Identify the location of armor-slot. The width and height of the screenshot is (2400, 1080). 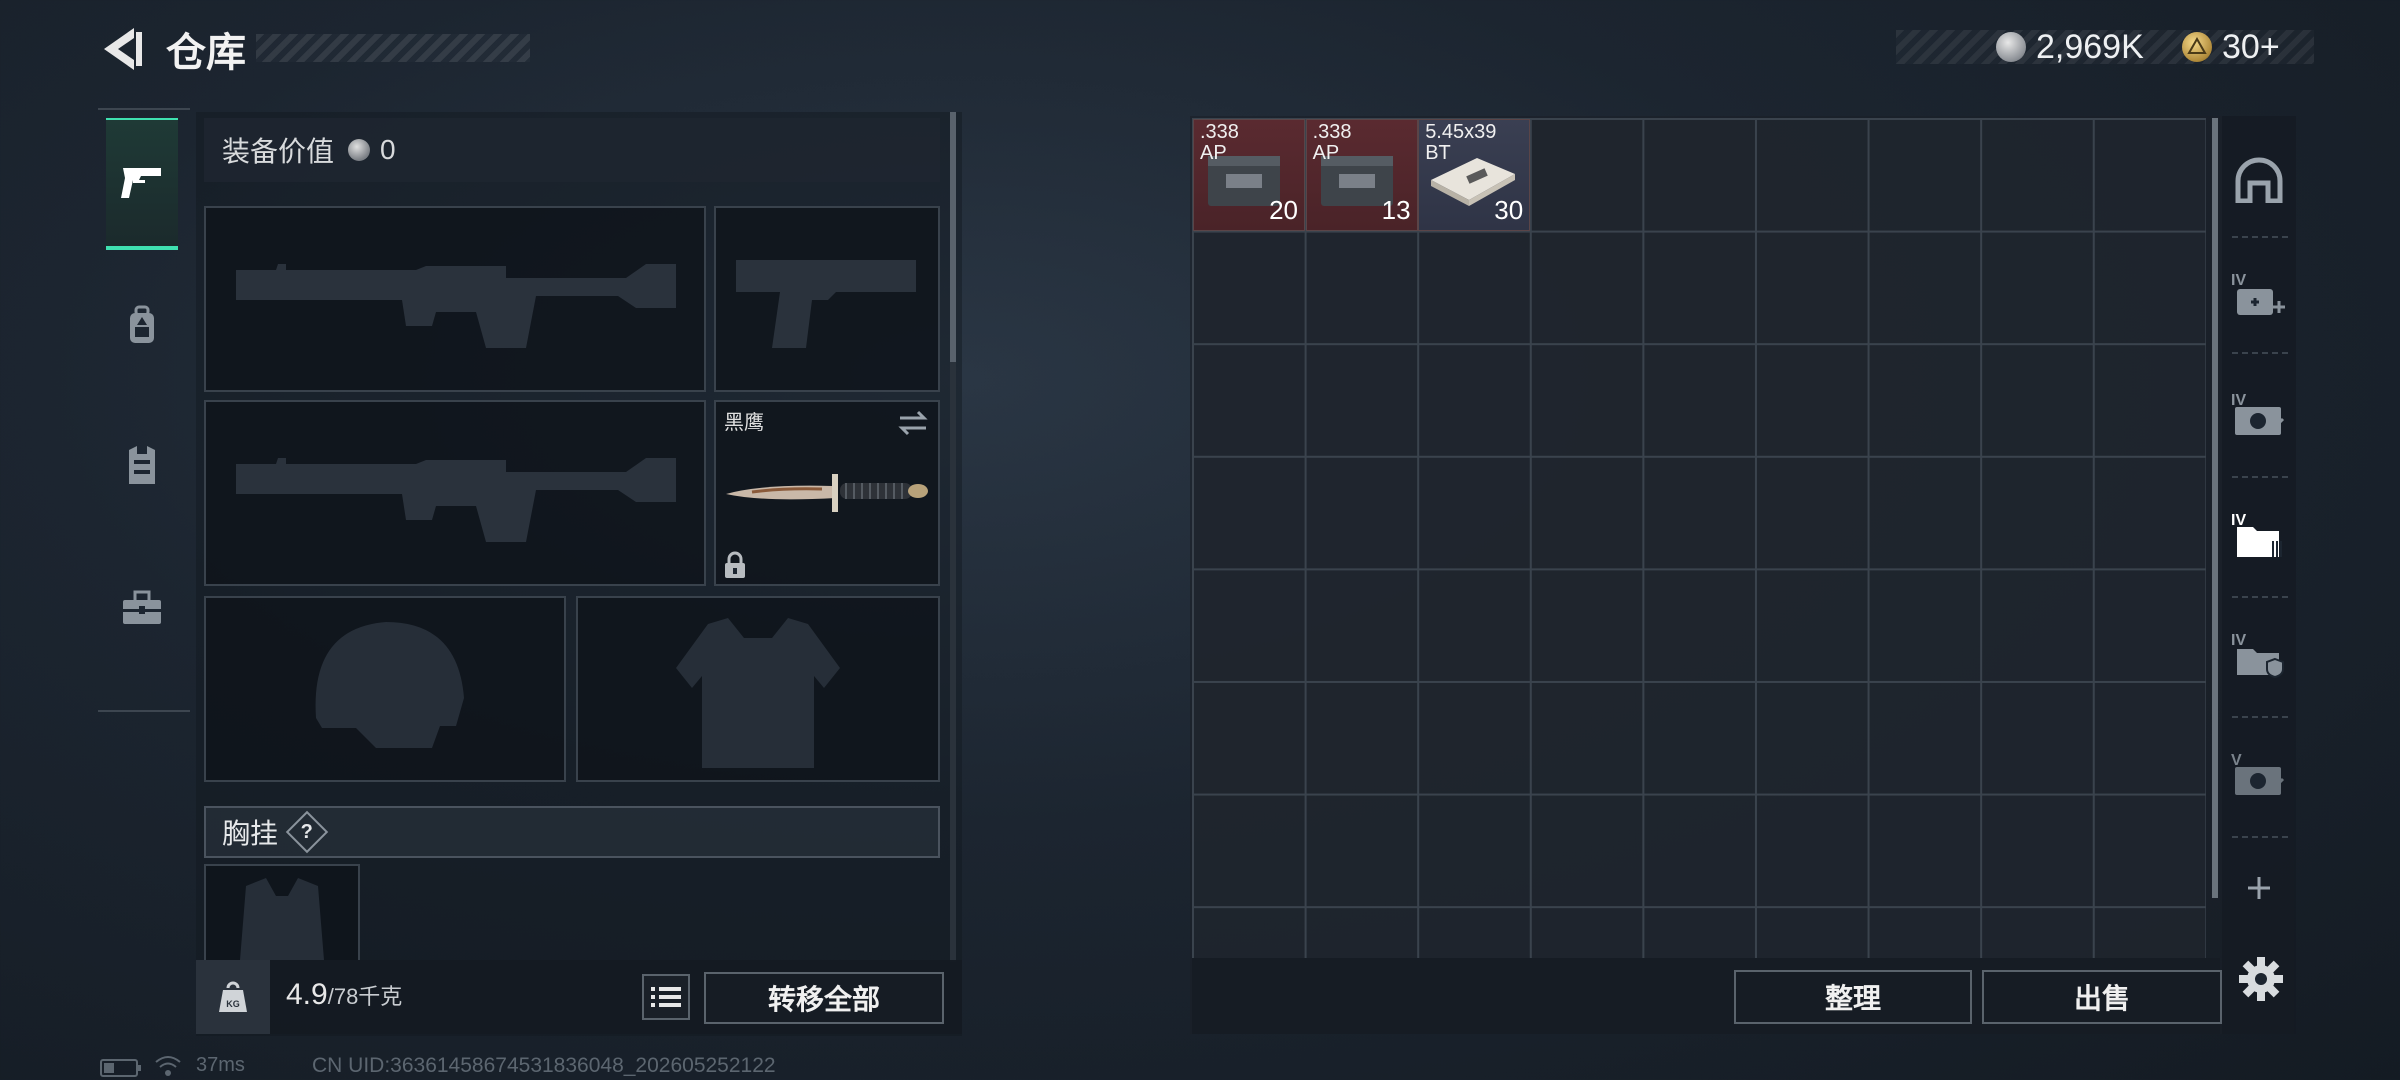
(758, 689).